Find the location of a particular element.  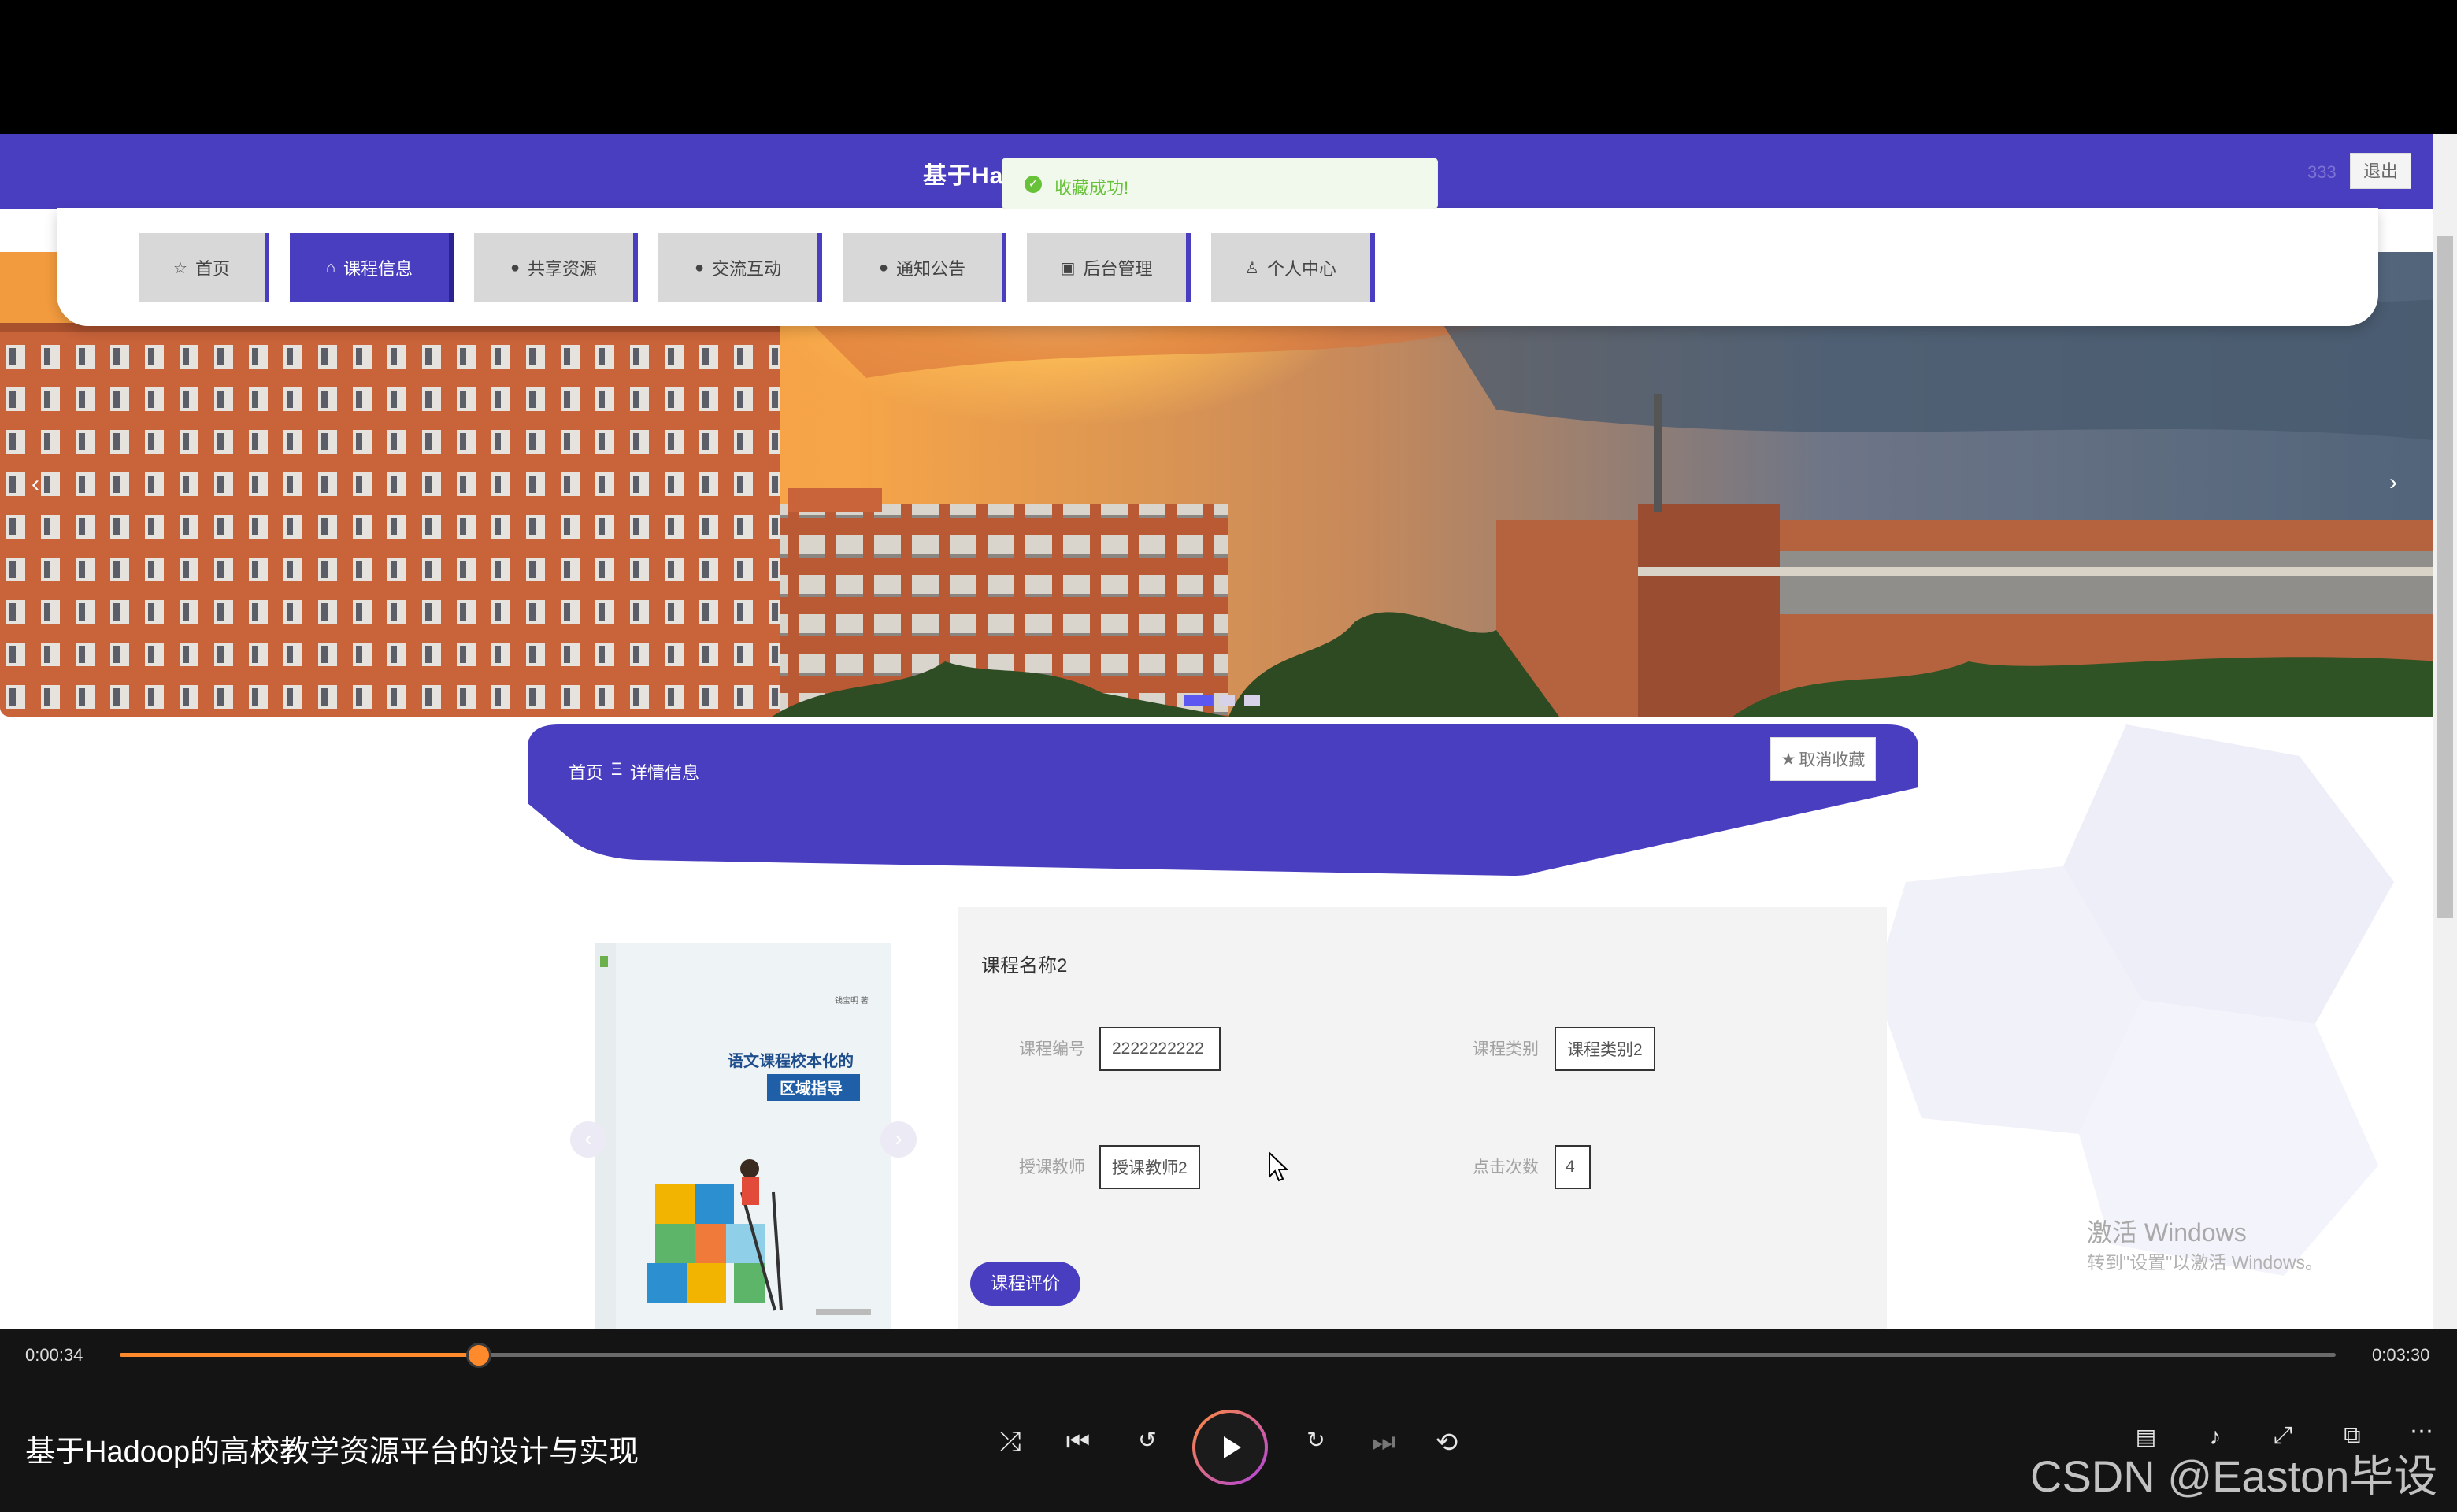

banner-prev-arrow: ‹ is located at coordinates (35, 484).